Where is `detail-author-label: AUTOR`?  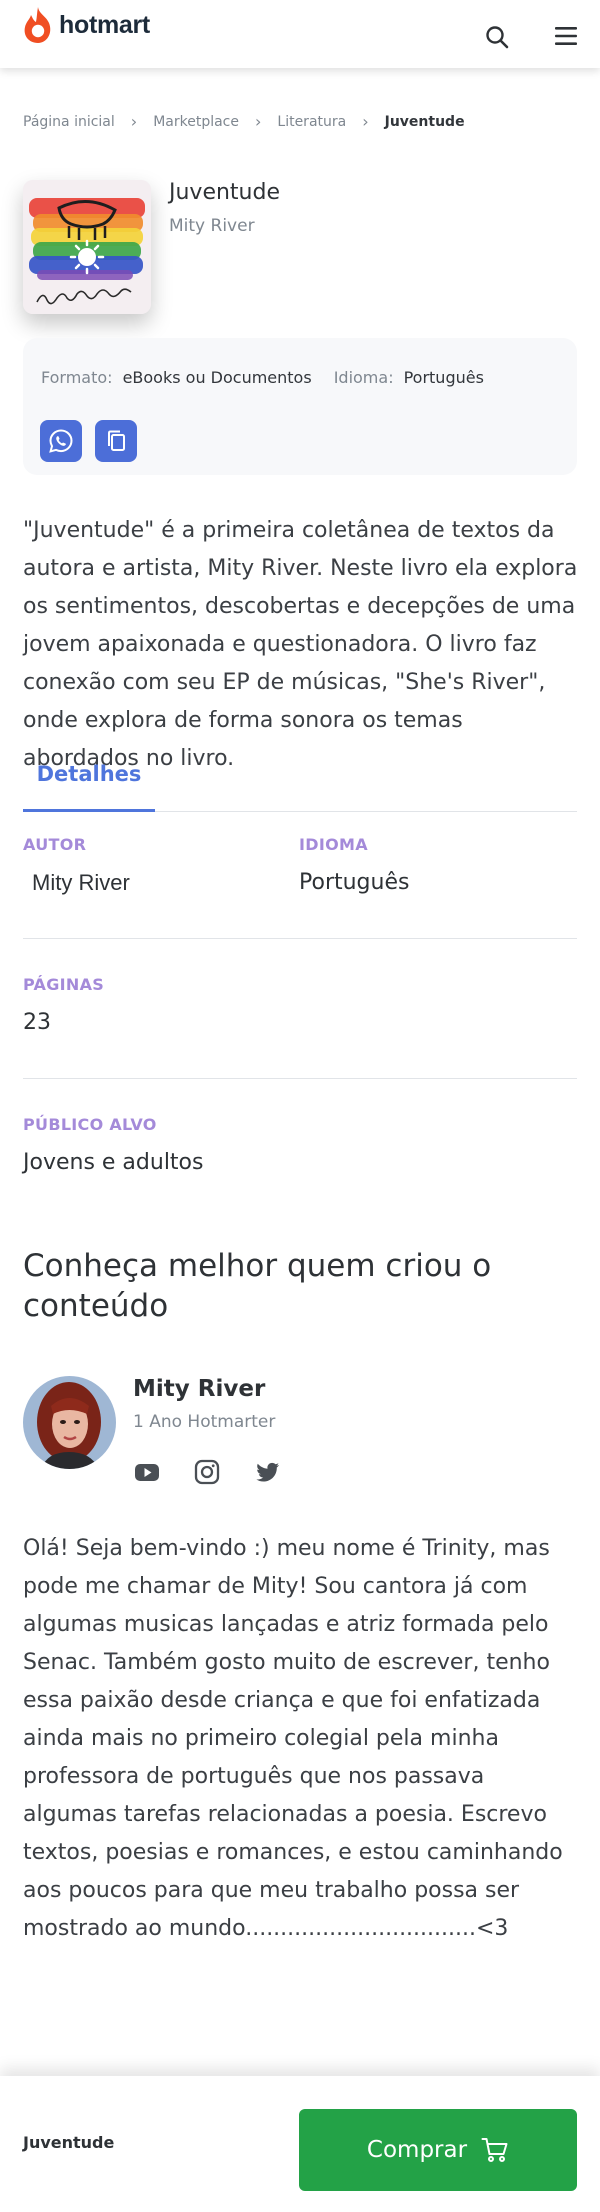 detail-author-label: AUTOR is located at coordinates (55, 844).